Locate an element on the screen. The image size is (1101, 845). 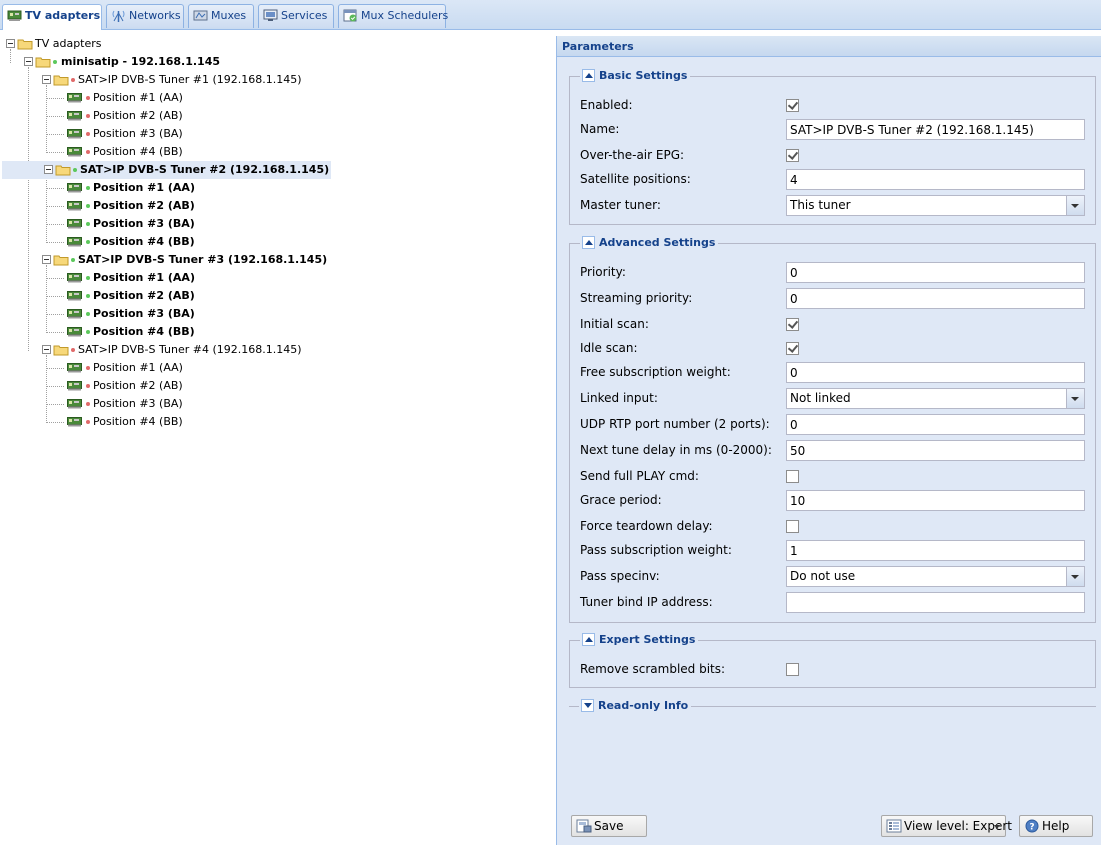
expert-settings-fieldset: Expert Settings Remove scrambled bits: is located at coordinates (832, 660).